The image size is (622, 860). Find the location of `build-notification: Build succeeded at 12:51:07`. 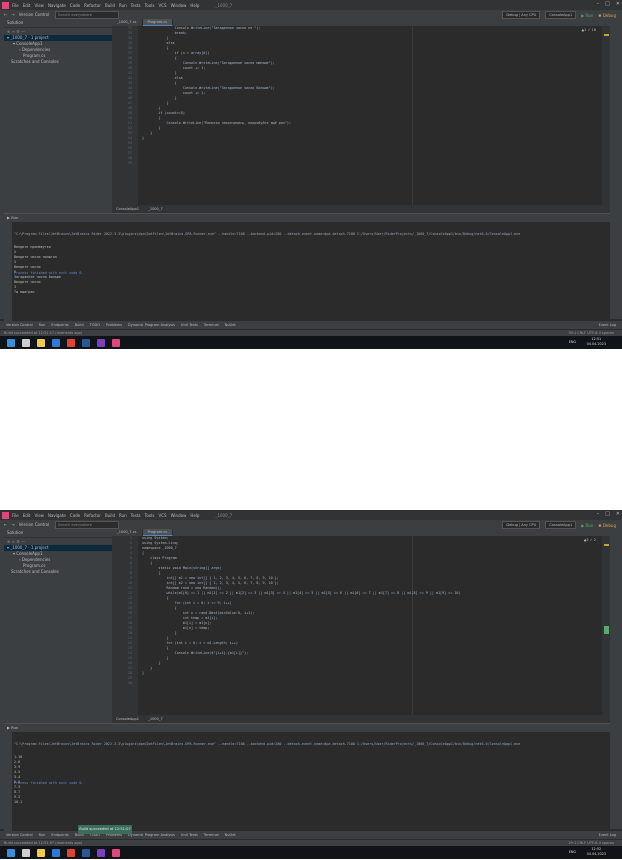

build-notification: Build succeeded at 12:51:07 is located at coordinates (105, 829).